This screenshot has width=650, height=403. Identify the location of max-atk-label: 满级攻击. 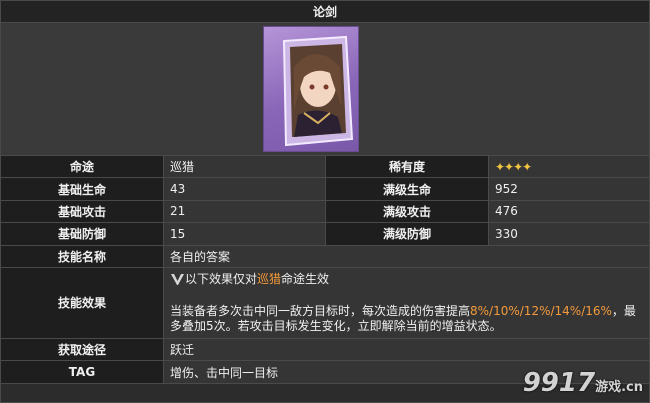
(407, 211).